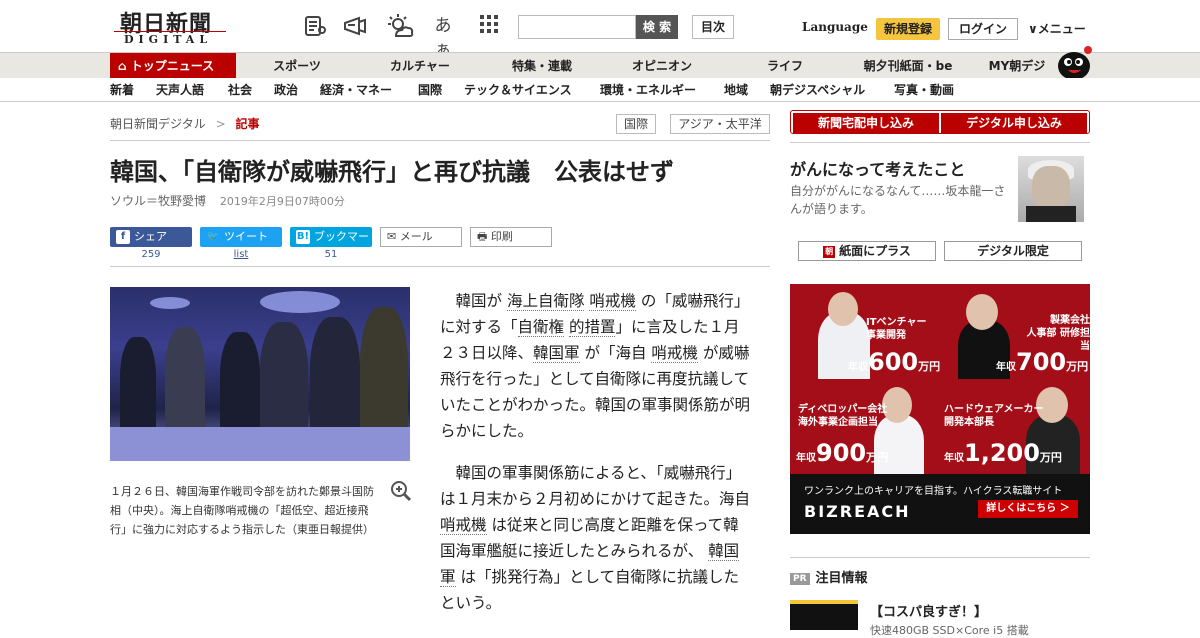 The width and height of the screenshot is (1200, 638). I want to click on subnav-item: 国際, so click(430, 90).